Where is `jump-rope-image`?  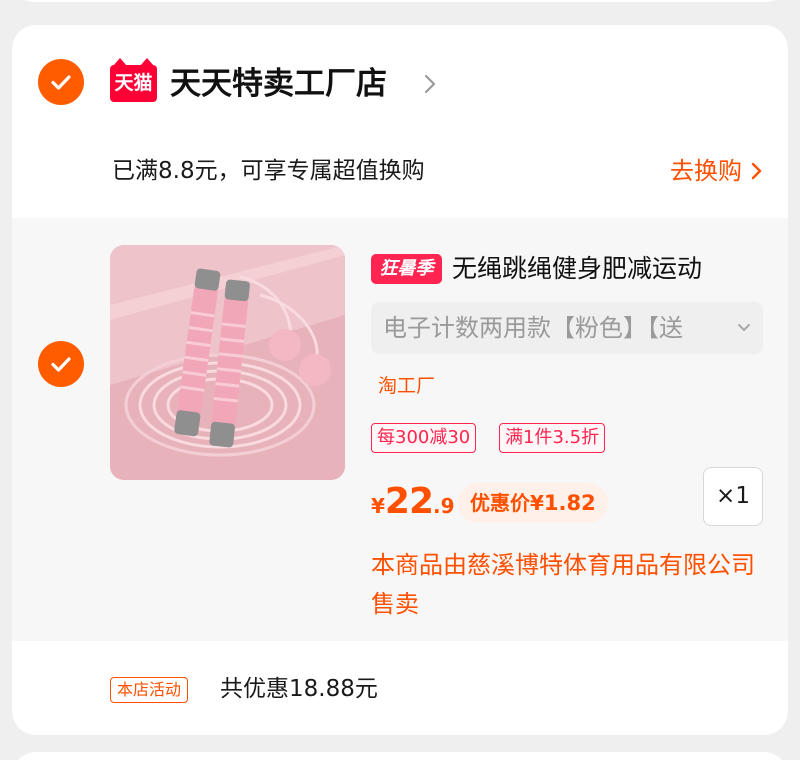 jump-rope-image is located at coordinates (227, 362).